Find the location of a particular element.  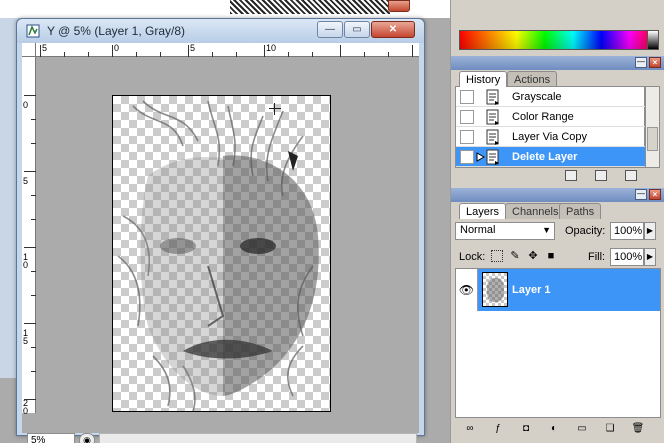

tab-actions: Actions is located at coordinates (532, 79).